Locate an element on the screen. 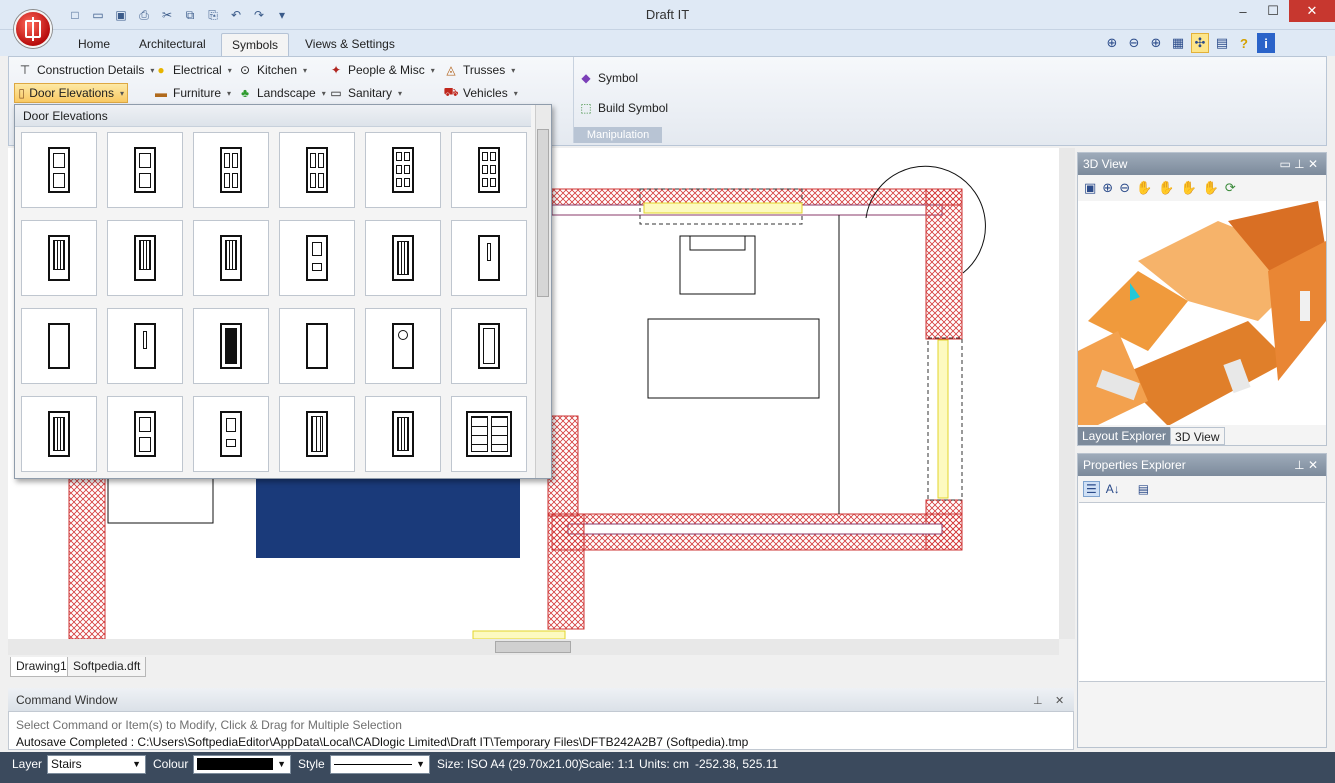  people-misc-button: ✦ People & Misc ▾ is located at coordinates (381, 70).